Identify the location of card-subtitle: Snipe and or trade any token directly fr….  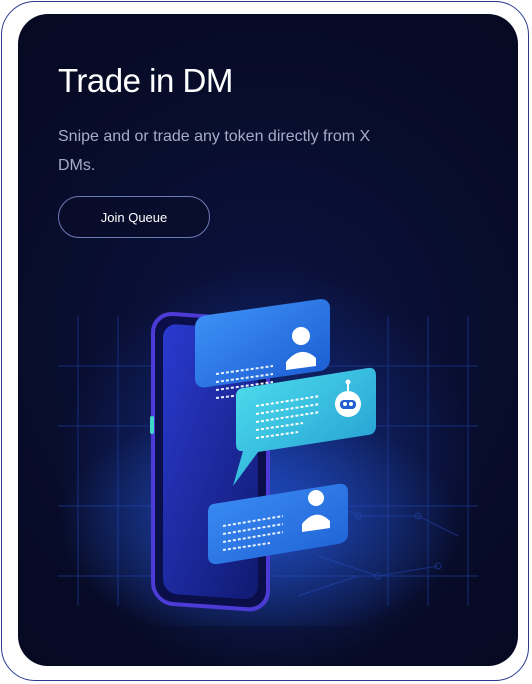
(214, 151).